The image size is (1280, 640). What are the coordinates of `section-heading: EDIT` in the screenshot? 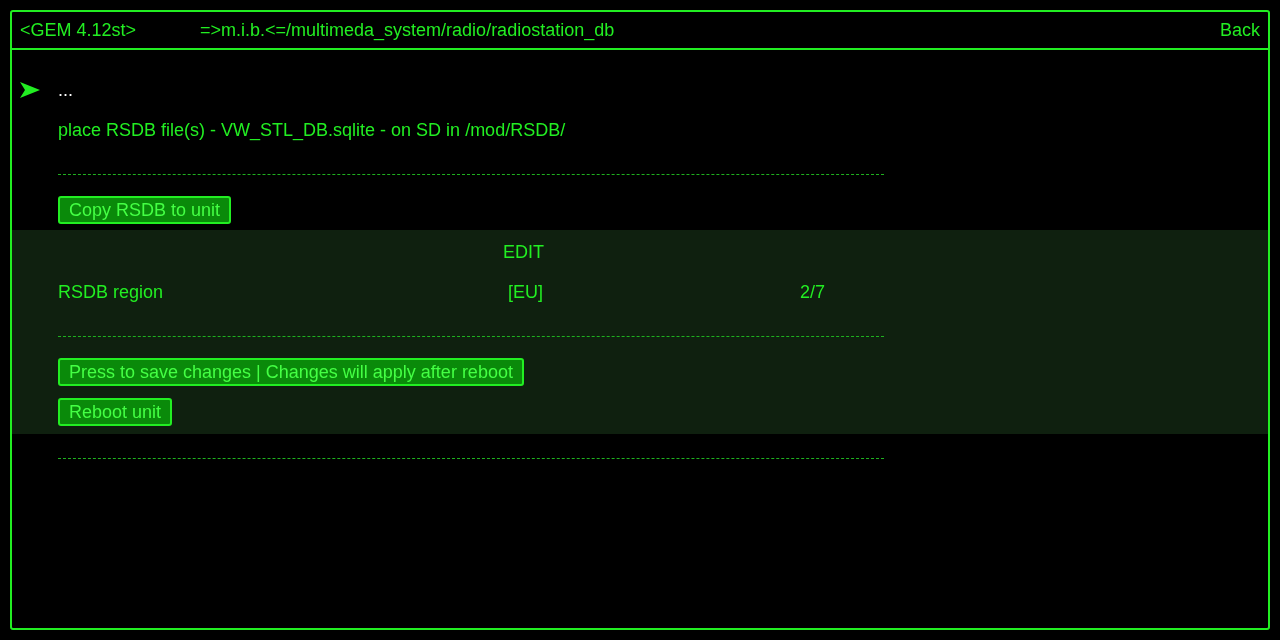 It's located at (523, 252).